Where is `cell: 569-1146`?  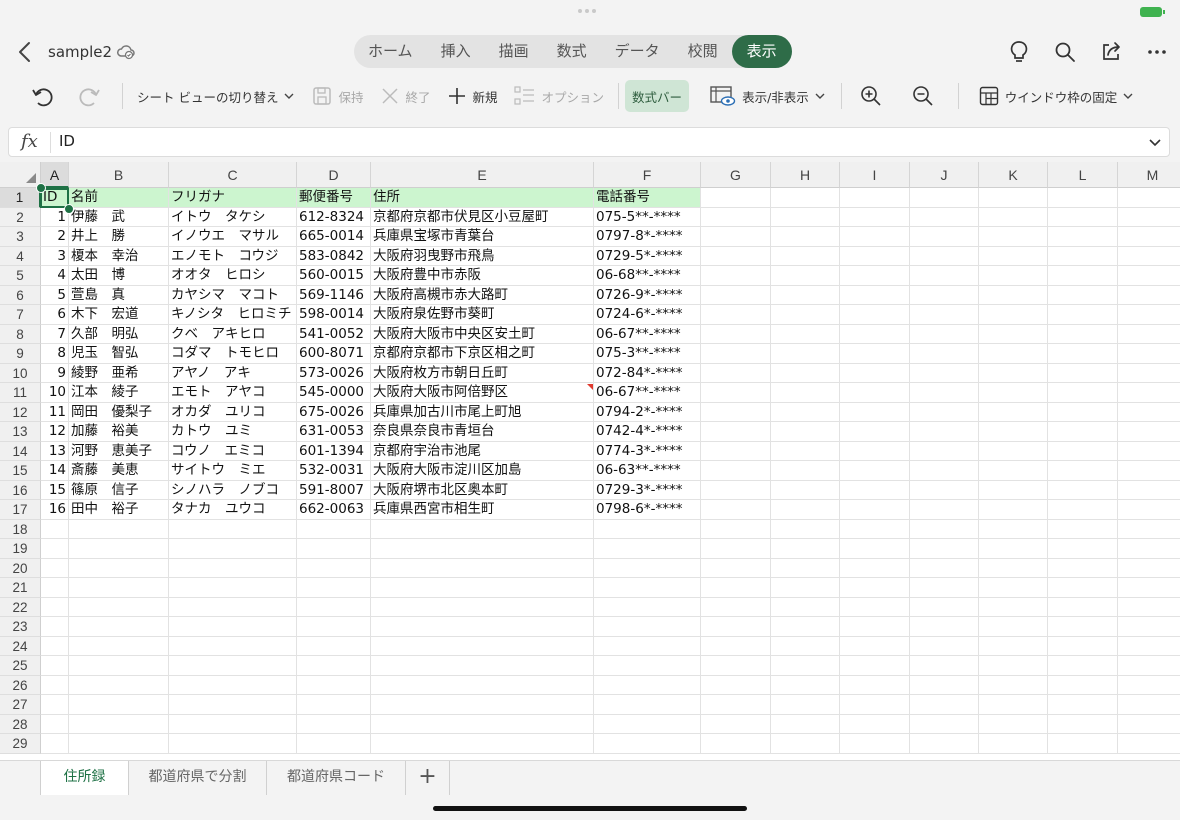 cell: 569-1146 is located at coordinates (334, 295).